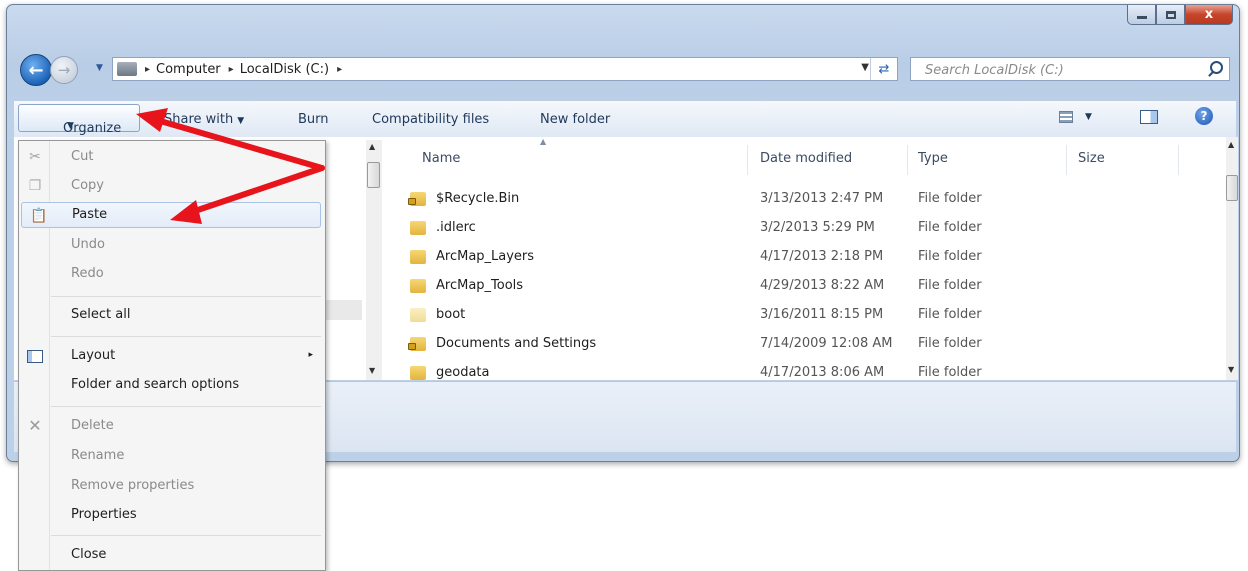 This screenshot has height=571, width=1248. I want to click on close-icon: x, so click(1209, 14).